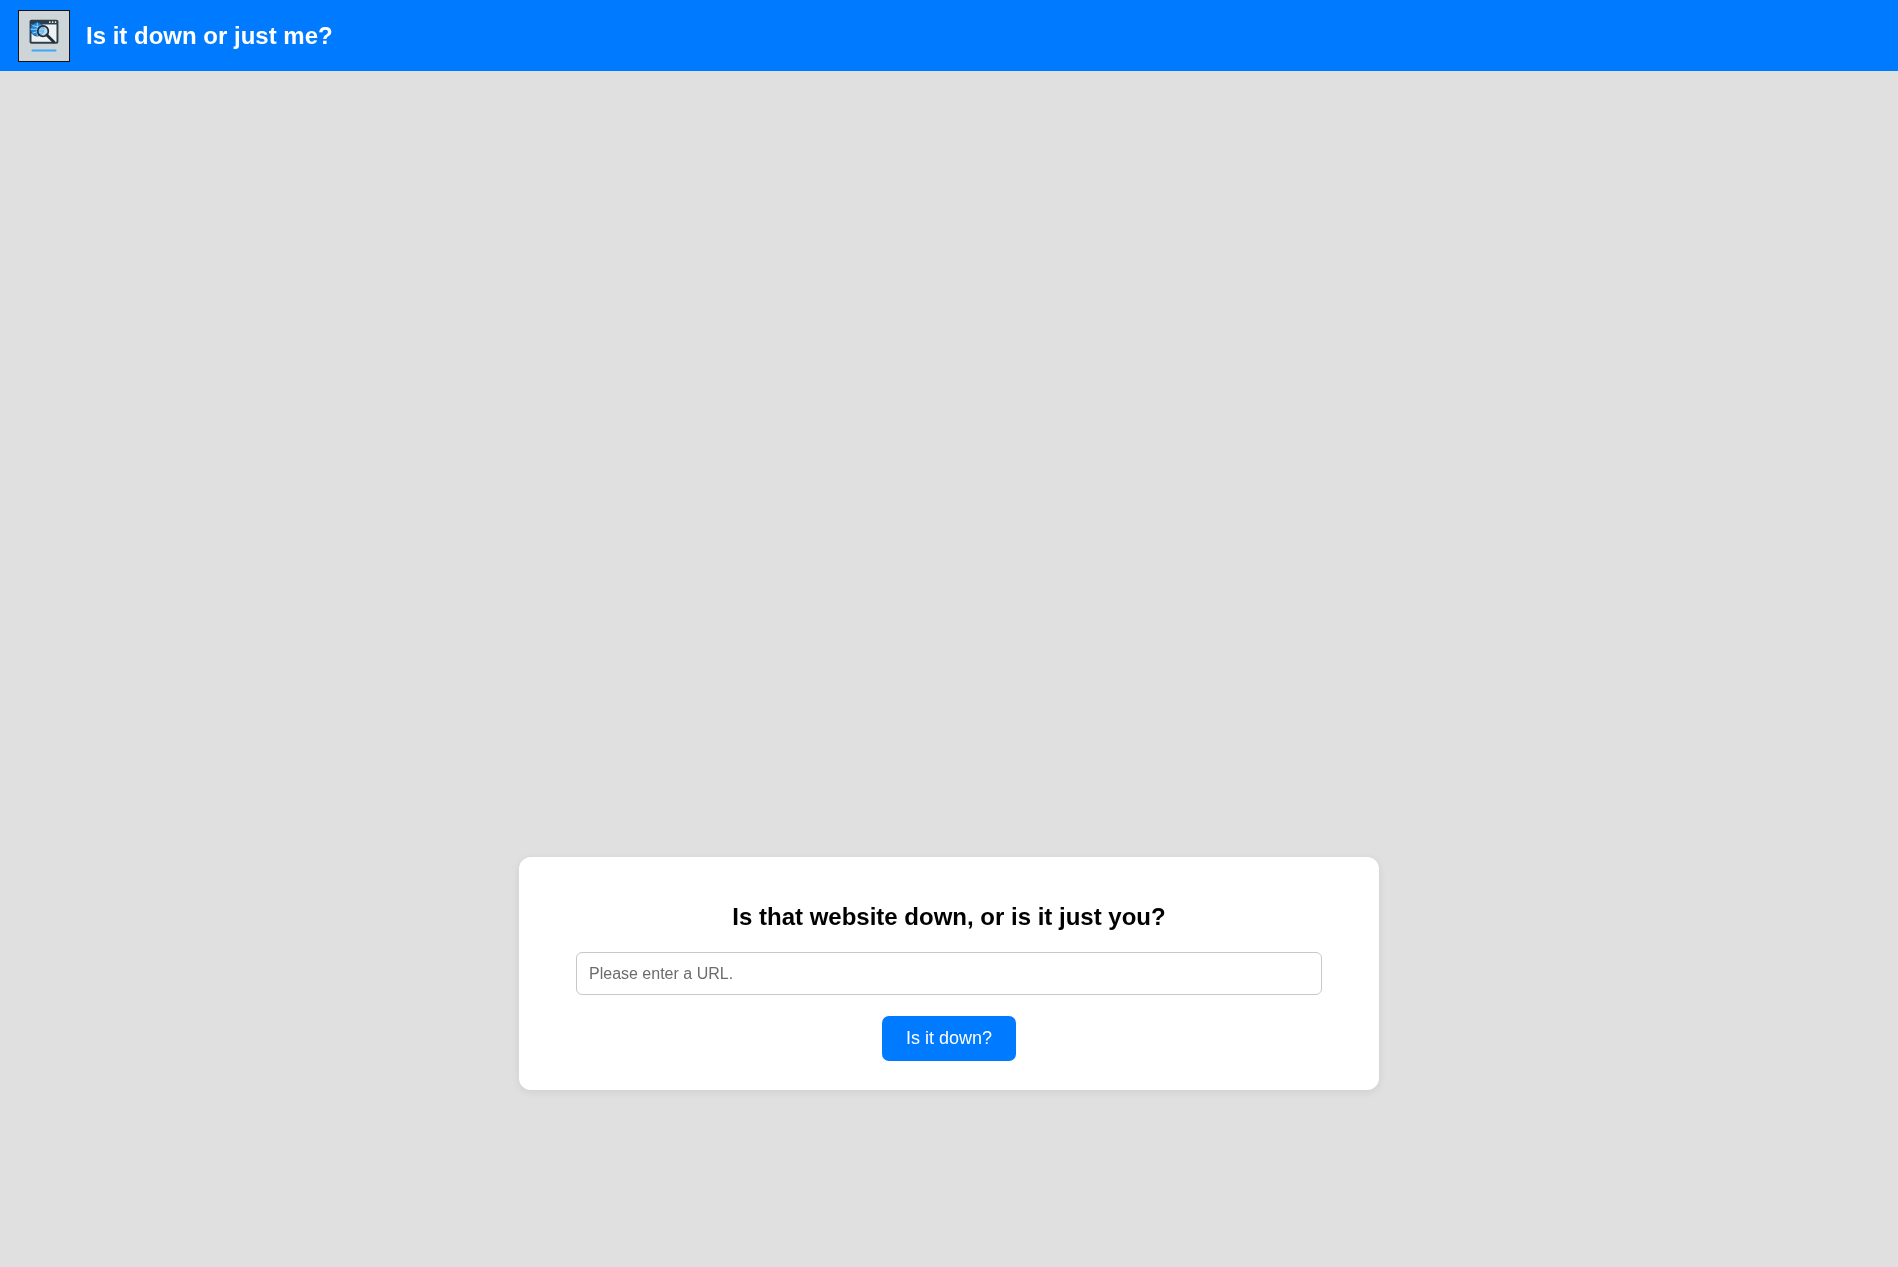  What do you see at coordinates (949, 917) in the screenshot?
I see `card-heading: Is that website down, or is it just you?` at bounding box center [949, 917].